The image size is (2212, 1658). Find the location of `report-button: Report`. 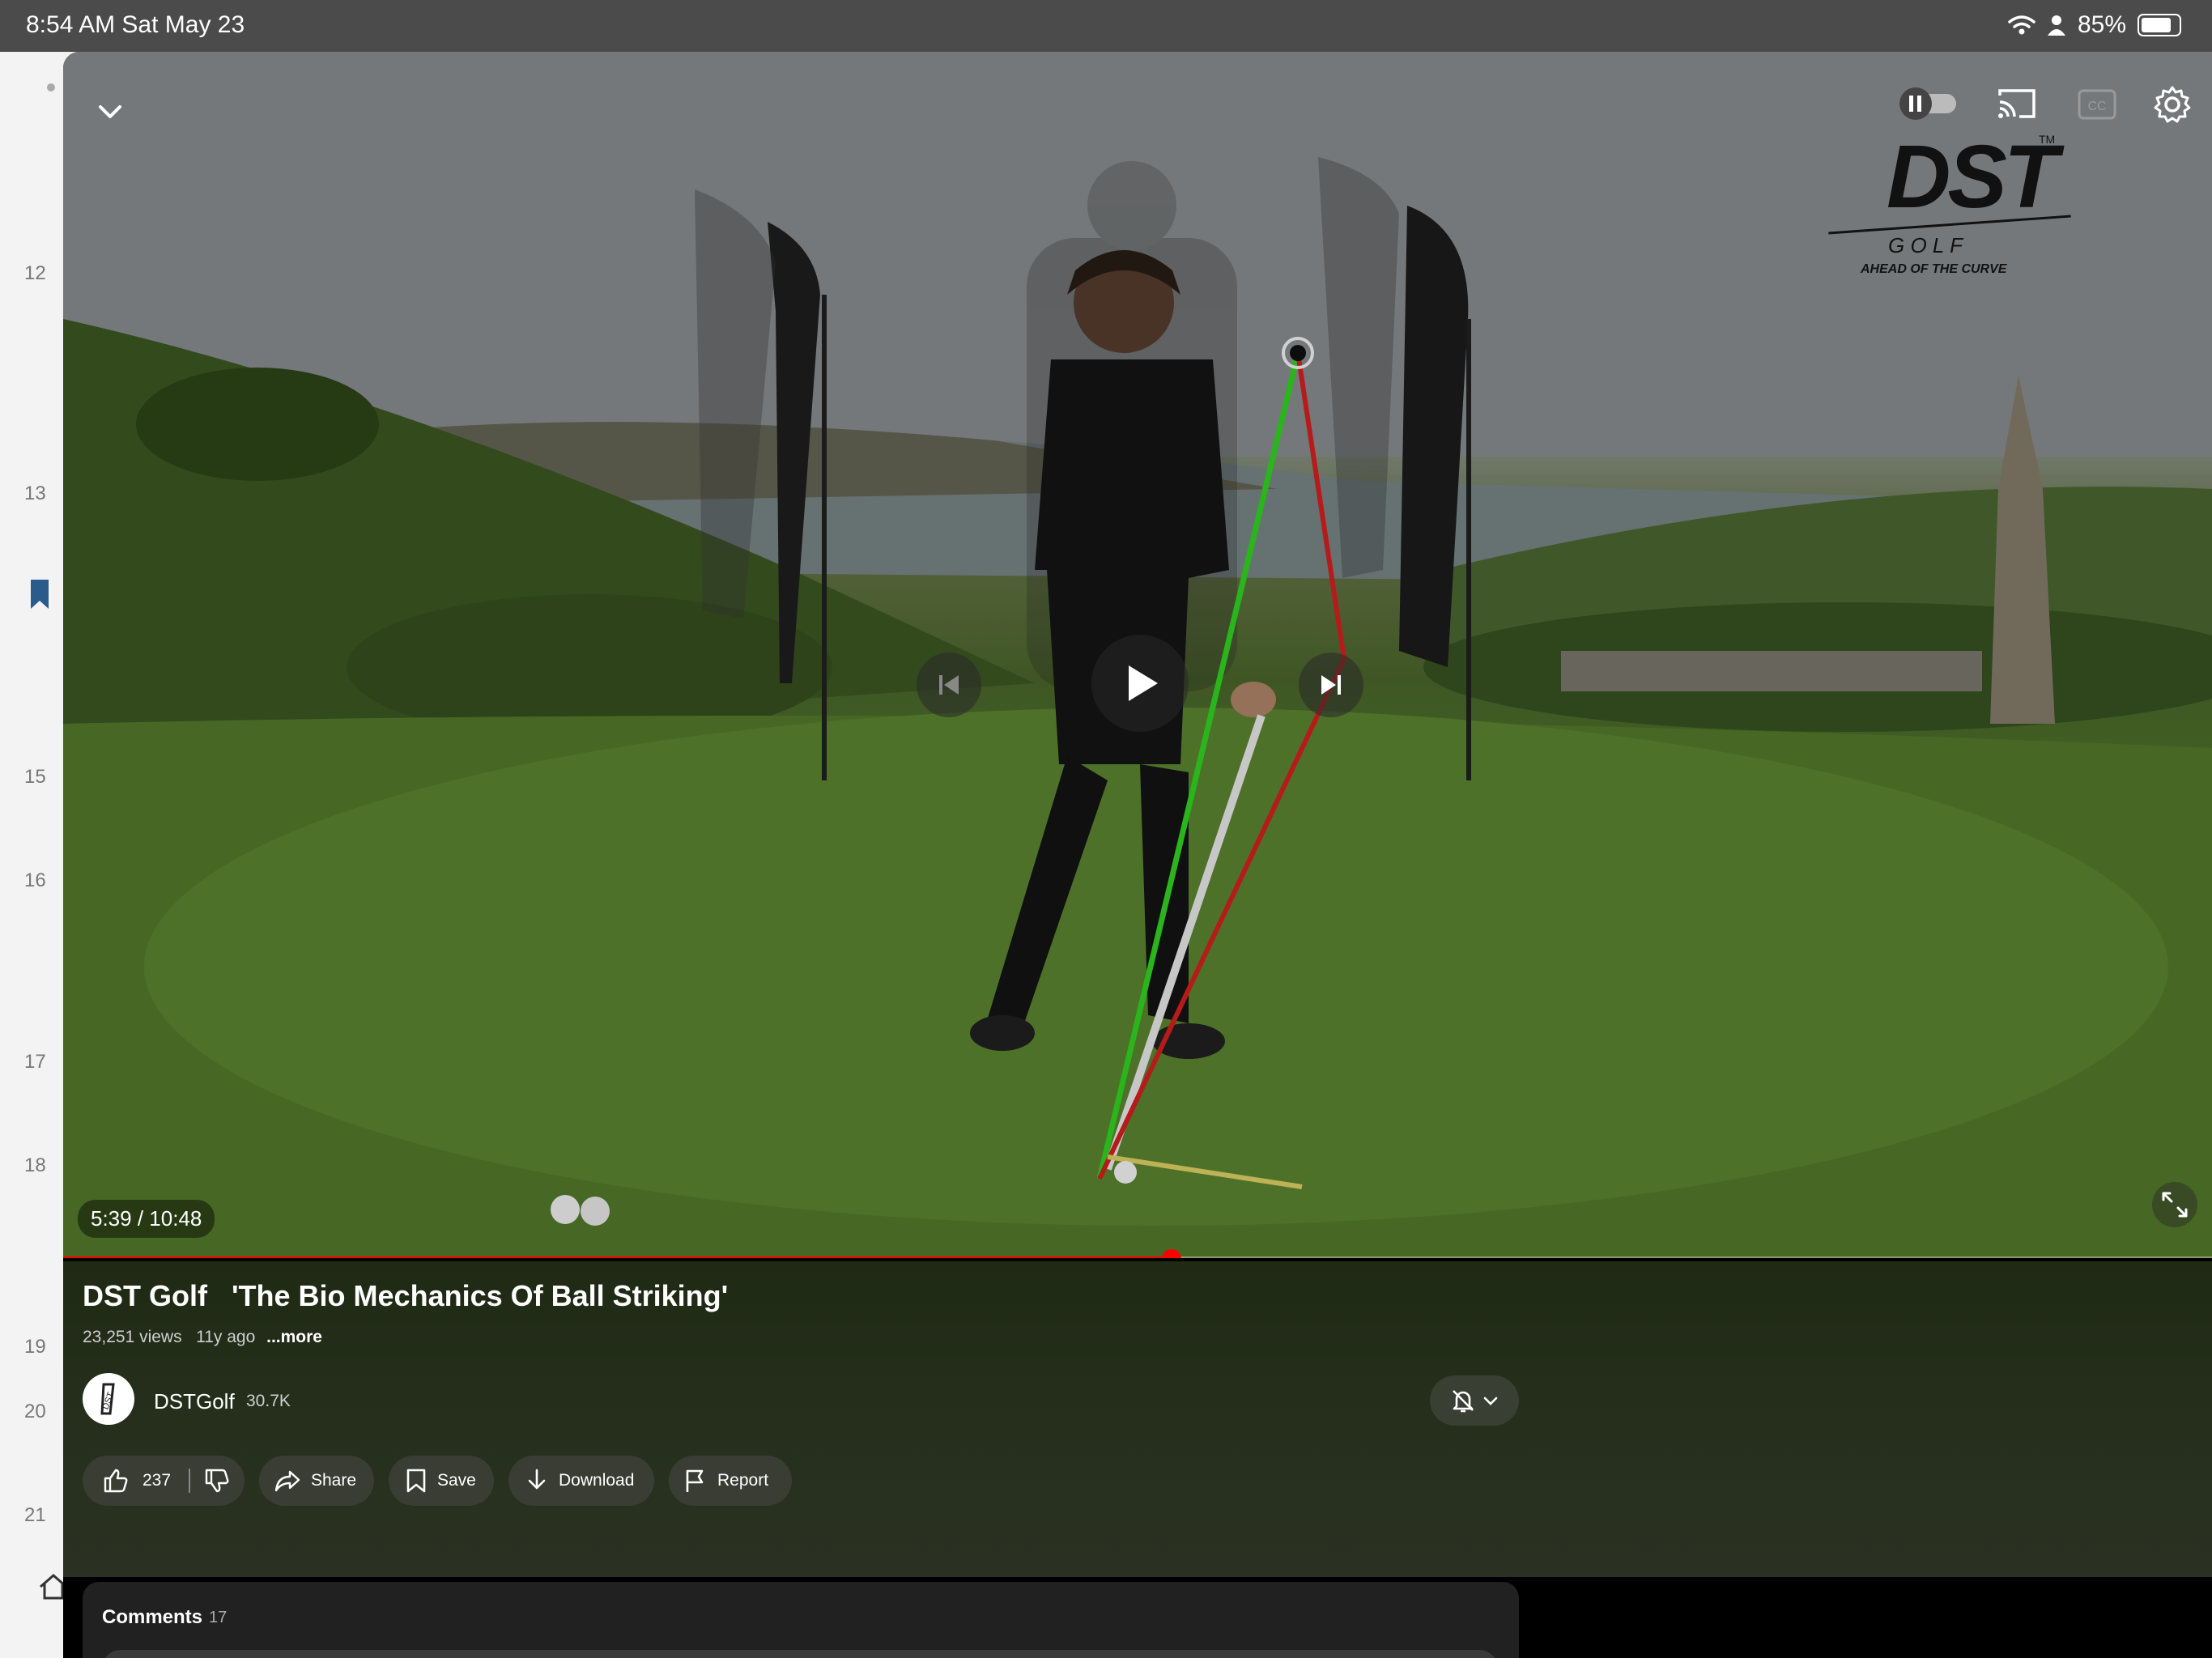

report-button: Report is located at coordinates (731, 1481).